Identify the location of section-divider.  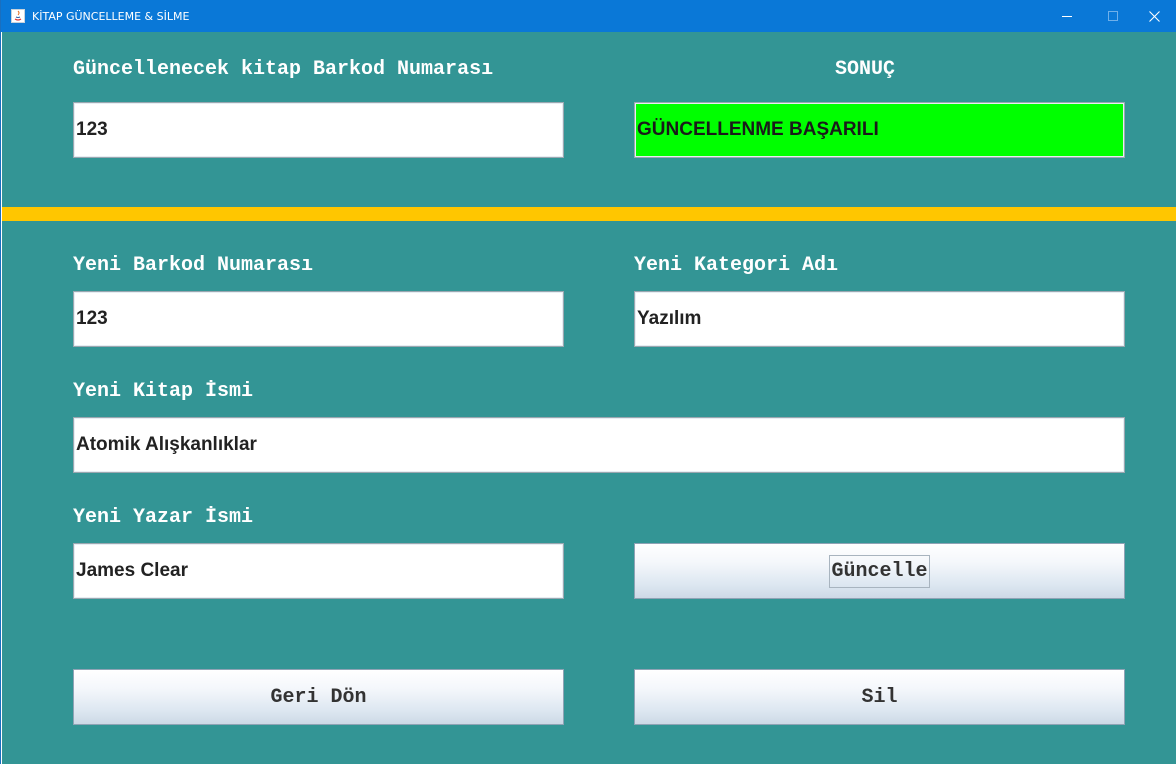
(589, 214).